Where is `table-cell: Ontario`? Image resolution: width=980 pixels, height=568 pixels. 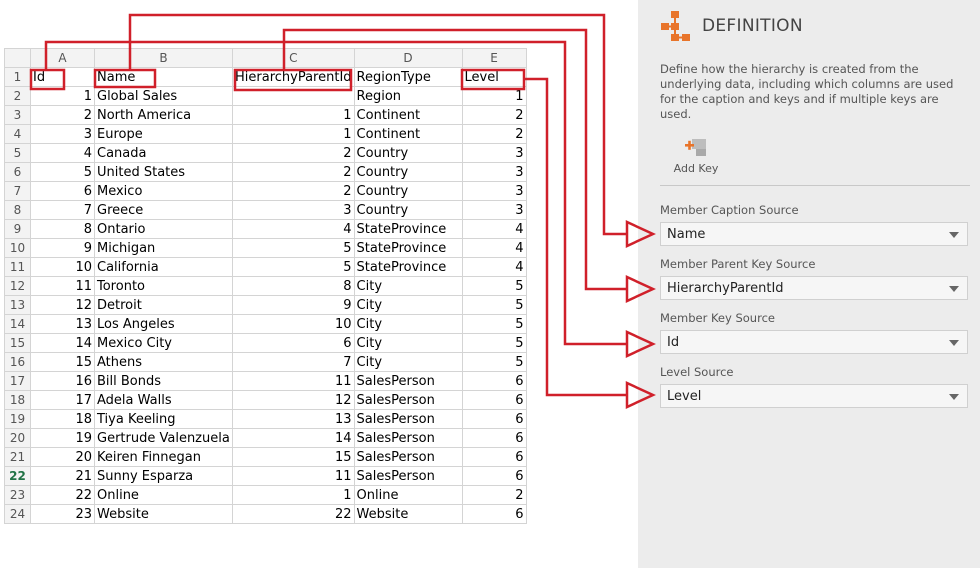
table-cell: Ontario is located at coordinates (163, 229).